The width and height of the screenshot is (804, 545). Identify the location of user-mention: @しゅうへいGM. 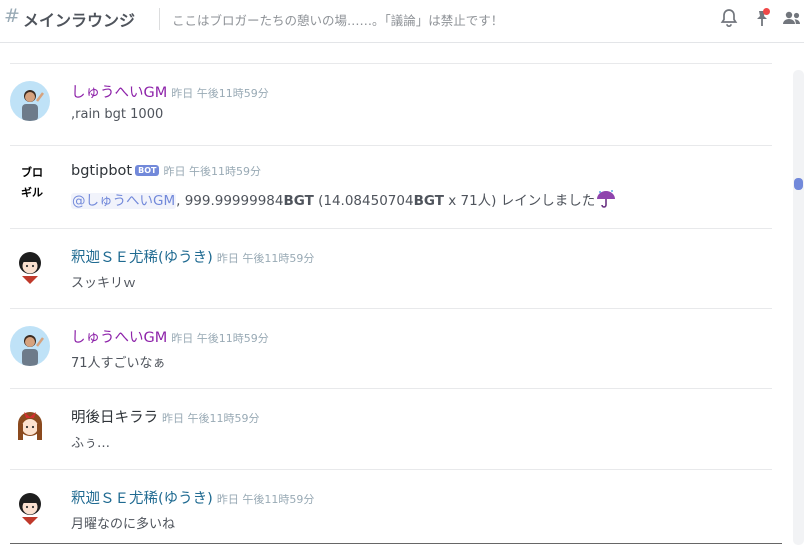
(124, 201).